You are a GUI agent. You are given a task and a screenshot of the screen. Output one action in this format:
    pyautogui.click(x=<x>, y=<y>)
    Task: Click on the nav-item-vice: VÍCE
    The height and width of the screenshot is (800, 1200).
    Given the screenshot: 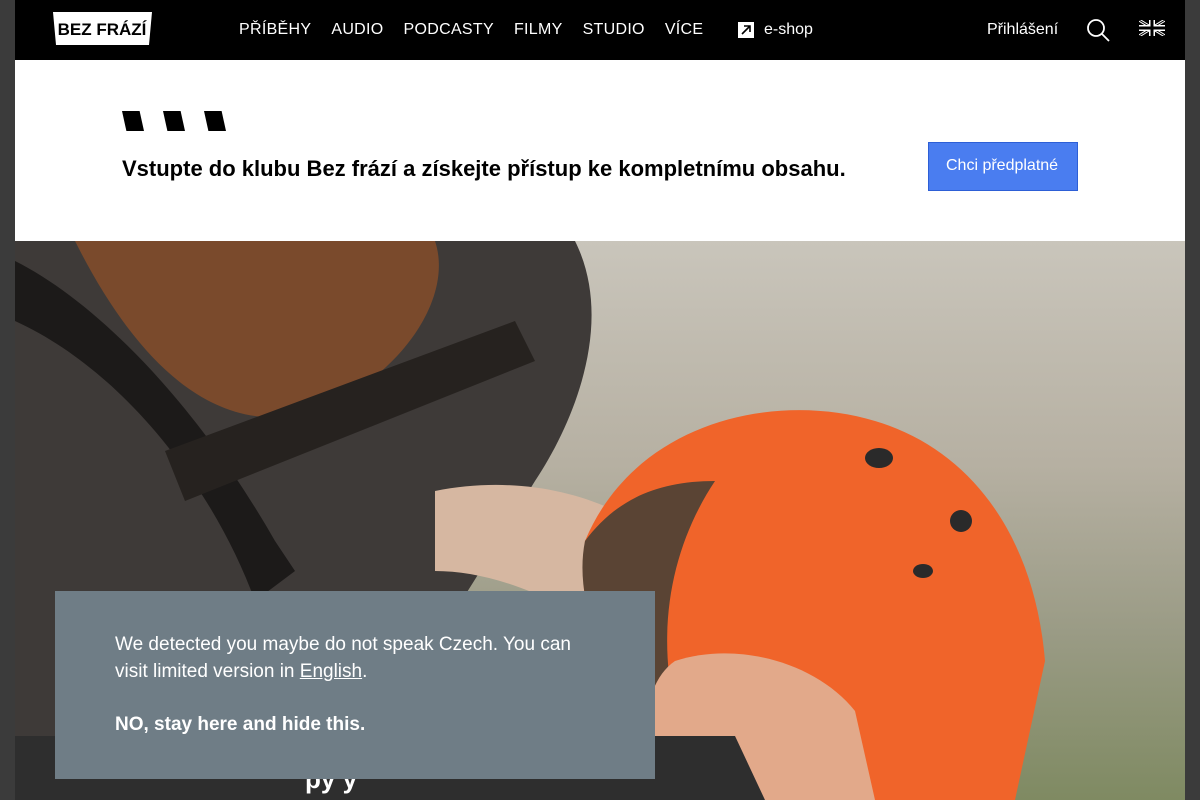 What is the action you would take?
    pyautogui.click(x=684, y=30)
    